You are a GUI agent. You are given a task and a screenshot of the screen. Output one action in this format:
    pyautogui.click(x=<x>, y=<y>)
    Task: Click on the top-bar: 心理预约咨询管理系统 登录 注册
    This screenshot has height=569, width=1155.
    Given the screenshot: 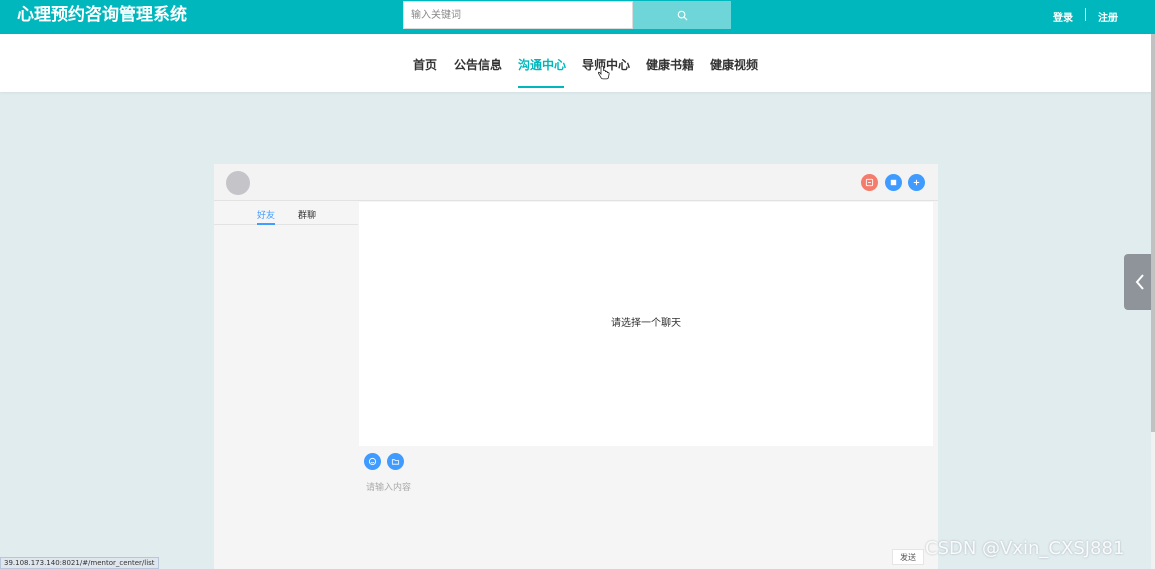 What is the action you would take?
    pyautogui.click(x=577, y=17)
    